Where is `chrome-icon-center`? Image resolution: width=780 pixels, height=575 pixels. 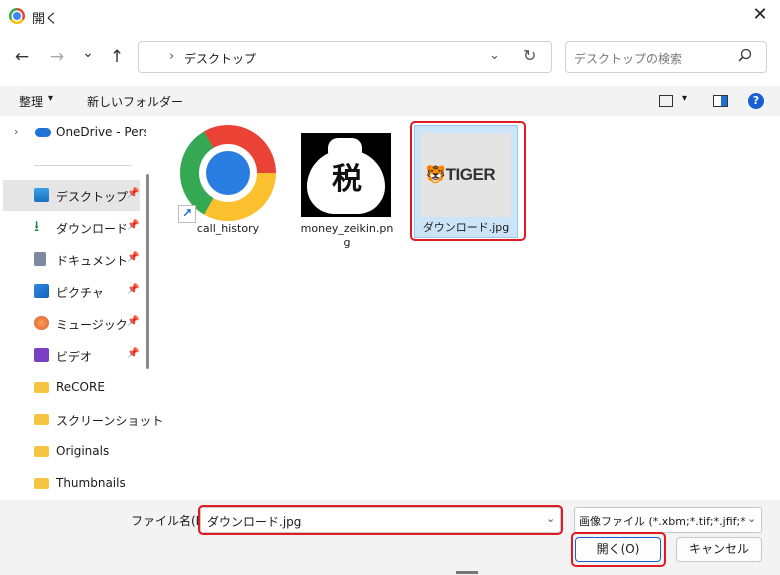 chrome-icon-center is located at coordinates (228, 173).